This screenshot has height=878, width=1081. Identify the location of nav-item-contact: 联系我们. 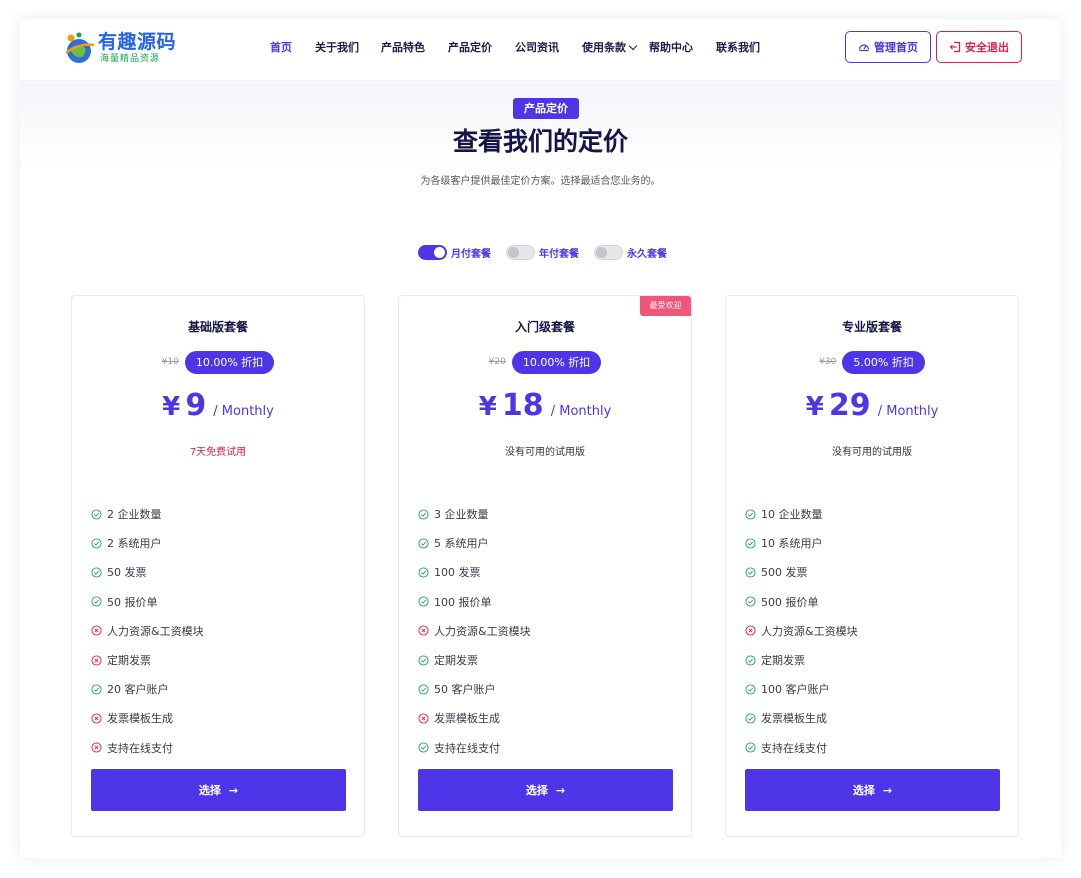
(738, 48).